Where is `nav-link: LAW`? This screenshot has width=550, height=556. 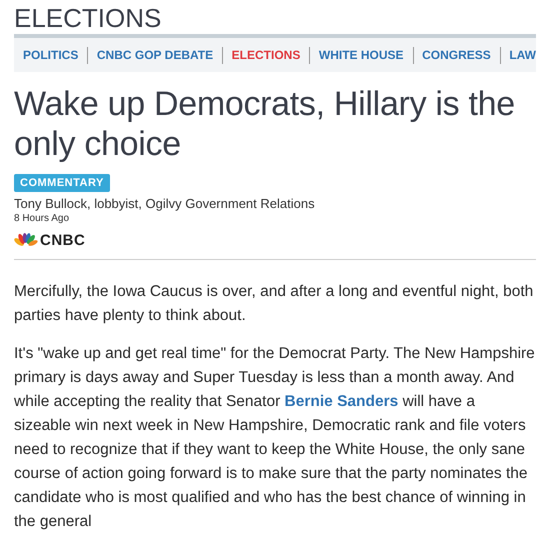
nav-link: LAW is located at coordinates (522, 55).